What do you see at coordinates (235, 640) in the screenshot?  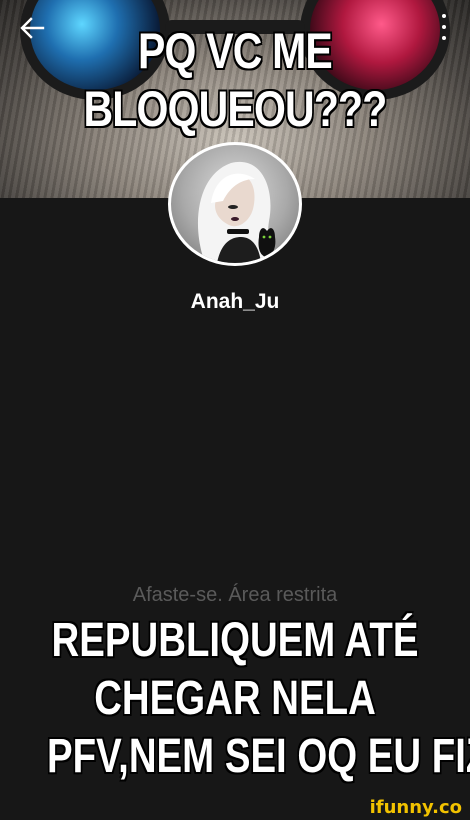 I see `meme-bottom-line-1: REPUBLIQUEM ATÉ` at bounding box center [235, 640].